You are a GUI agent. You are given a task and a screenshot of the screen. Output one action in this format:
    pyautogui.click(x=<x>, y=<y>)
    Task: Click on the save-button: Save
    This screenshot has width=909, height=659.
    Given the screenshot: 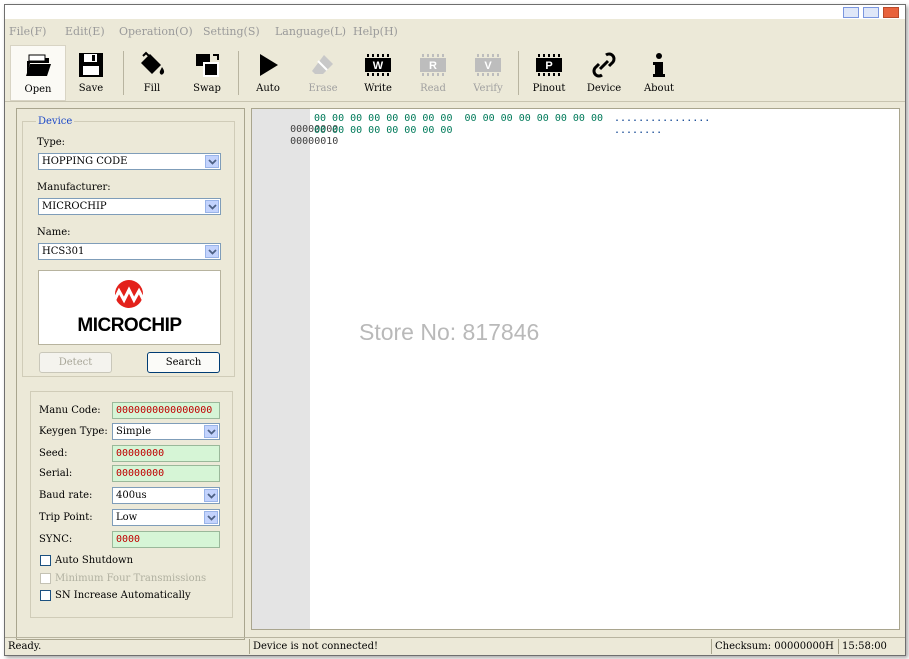 What is the action you would take?
    pyautogui.click(x=91, y=72)
    